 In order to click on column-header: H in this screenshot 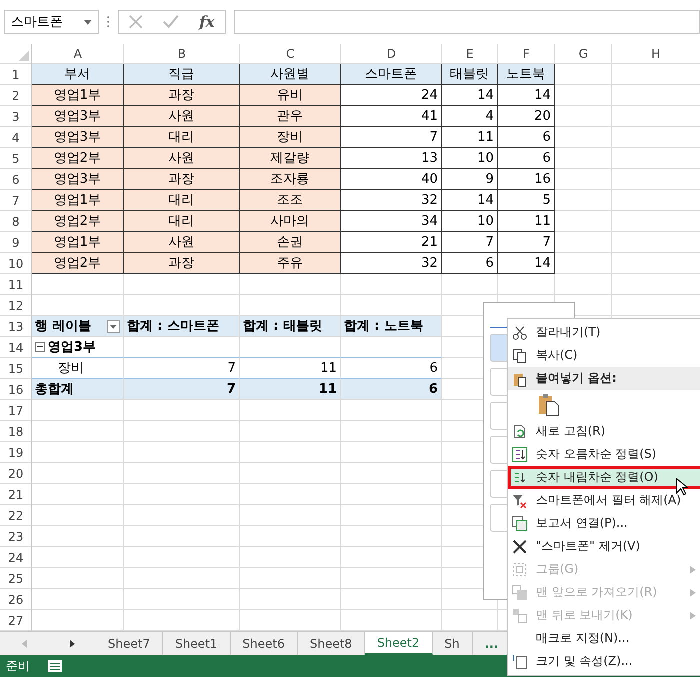, I will do `click(656, 54)`.